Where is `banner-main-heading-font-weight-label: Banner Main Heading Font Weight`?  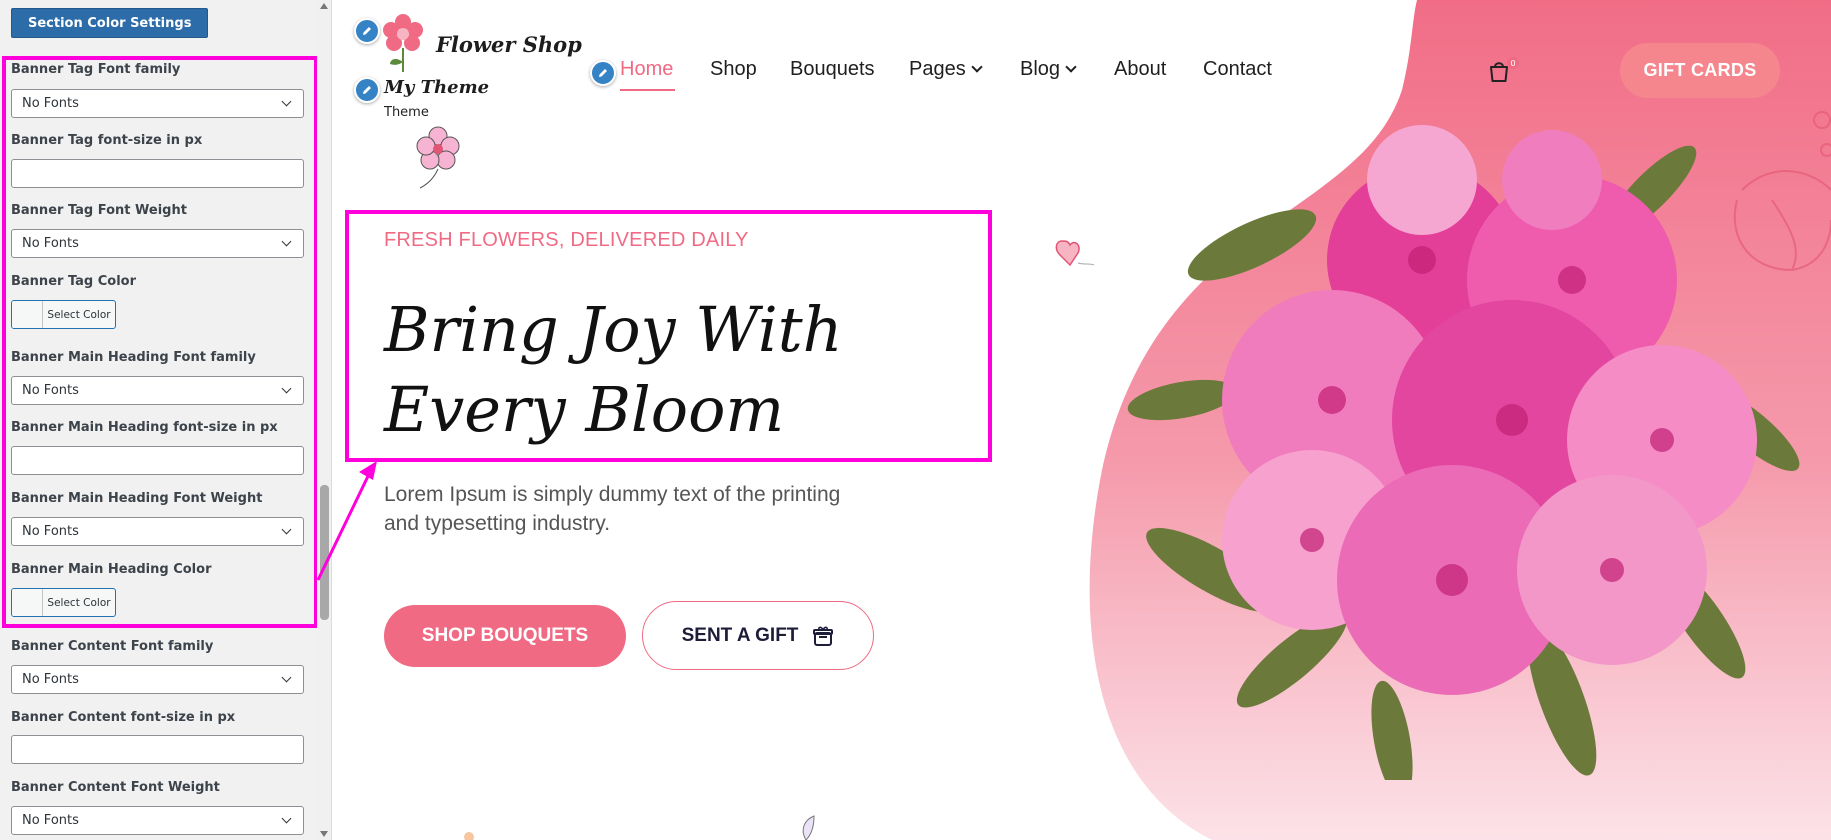
banner-main-heading-font-weight-label: Banner Main Heading Font Weight is located at coordinates (137, 498).